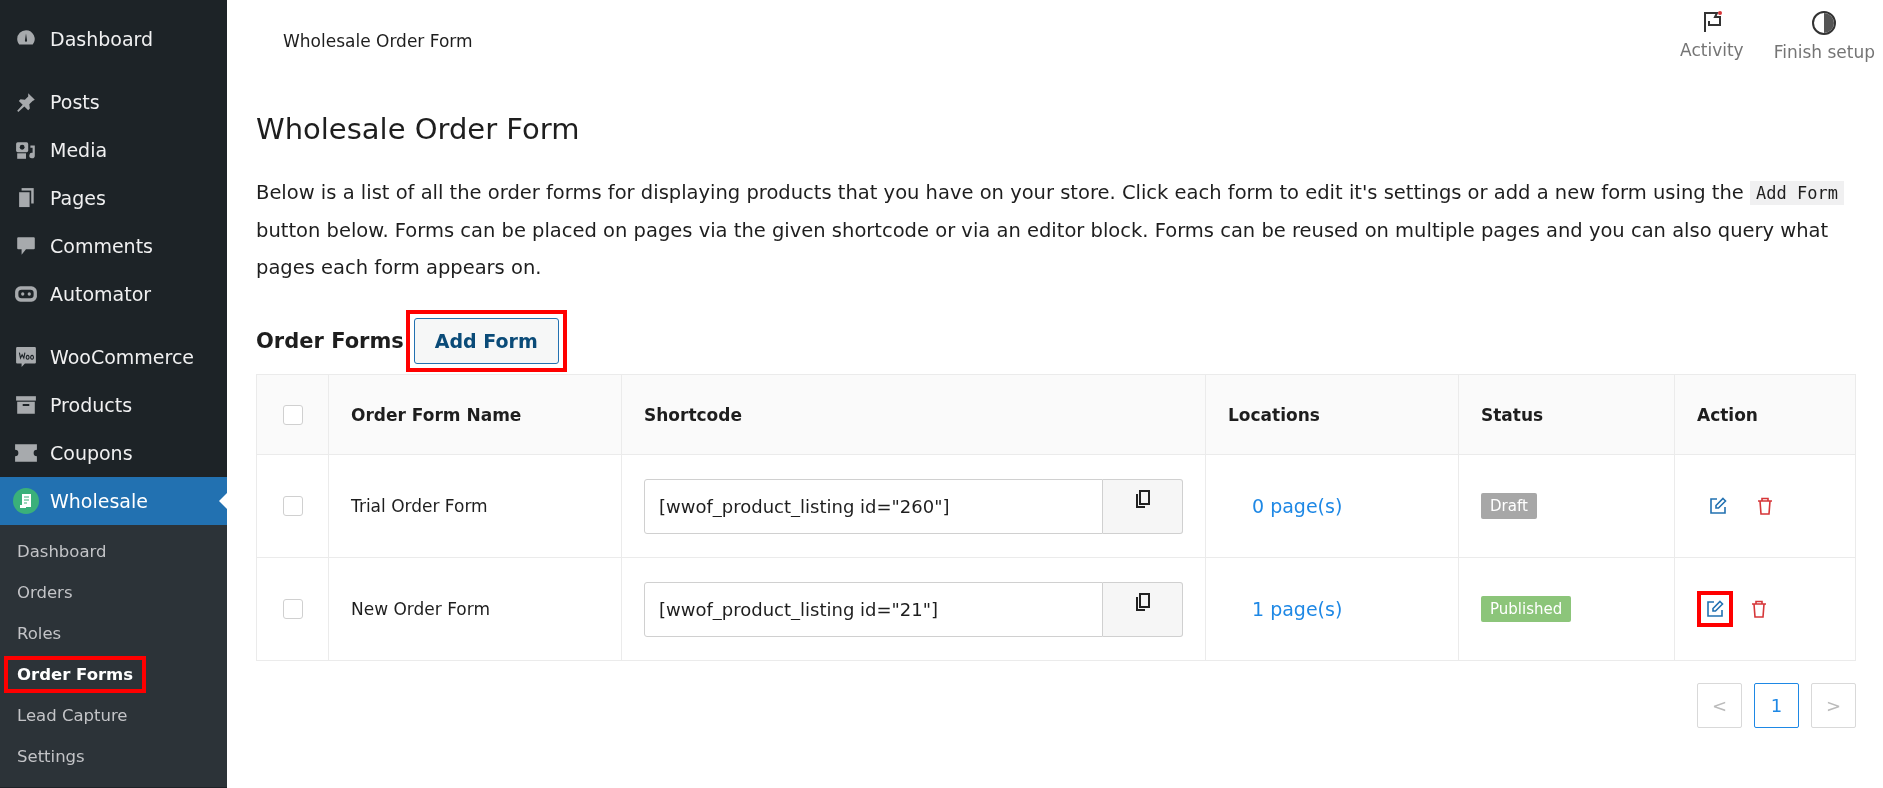 The image size is (1883, 788). What do you see at coordinates (113, 246) in the screenshot?
I see `menu-item: Comments` at bounding box center [113, 246].